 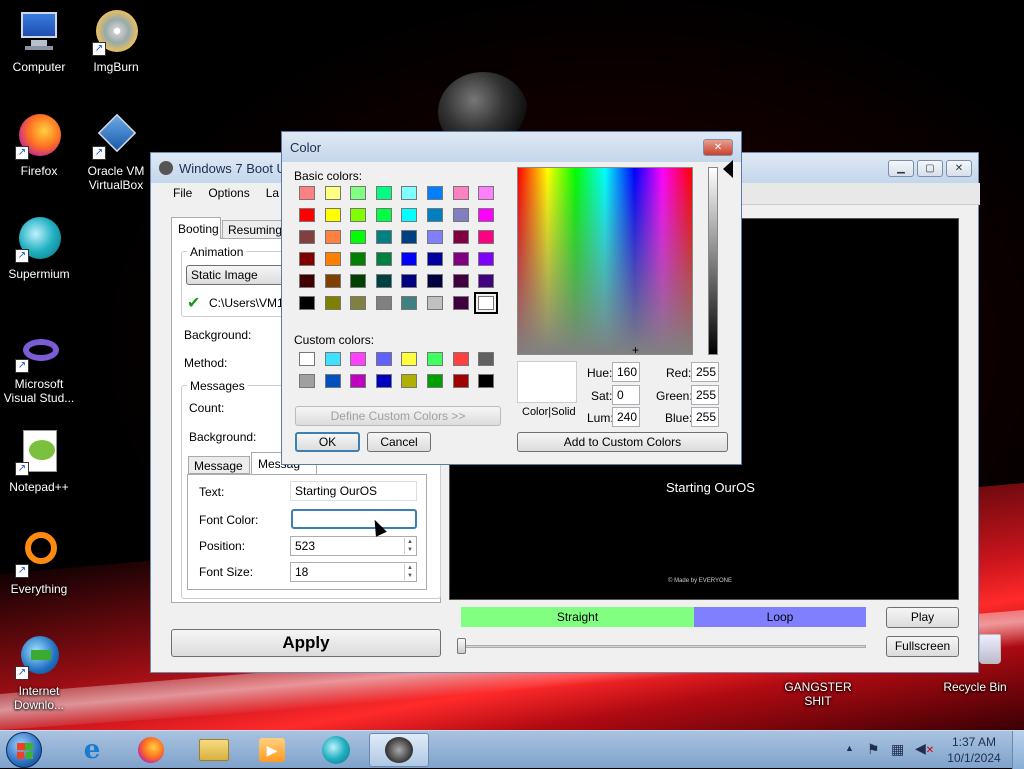 What do you see at coordinates (353, 546) in the screenshot?
I see `position-input: 523 ▲ ▼` at bounding box center [353, 546].